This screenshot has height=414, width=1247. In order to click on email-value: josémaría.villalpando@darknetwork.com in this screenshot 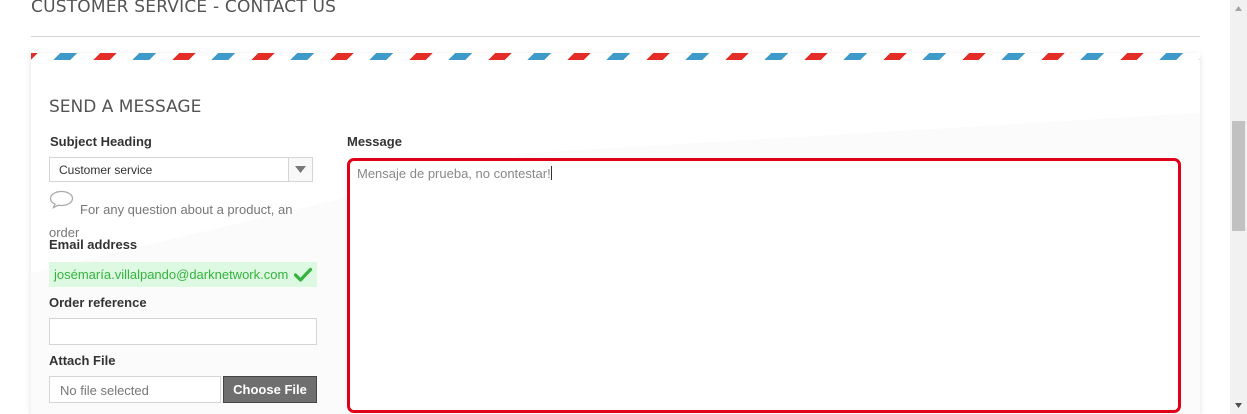, I will do `click(171, 274)`.